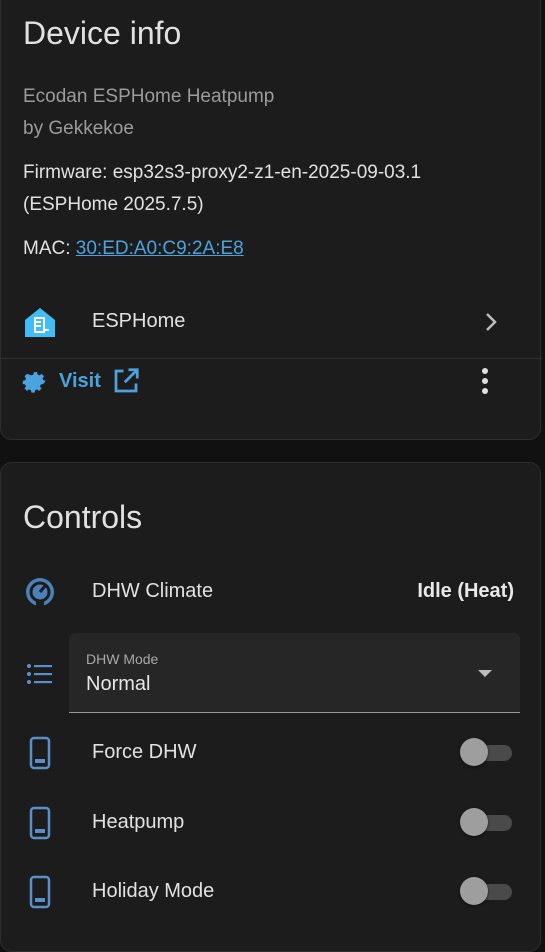 The width and height of the screenshot is (545, 952). I want to click on mac-label: MAC:, so click(49, 248).